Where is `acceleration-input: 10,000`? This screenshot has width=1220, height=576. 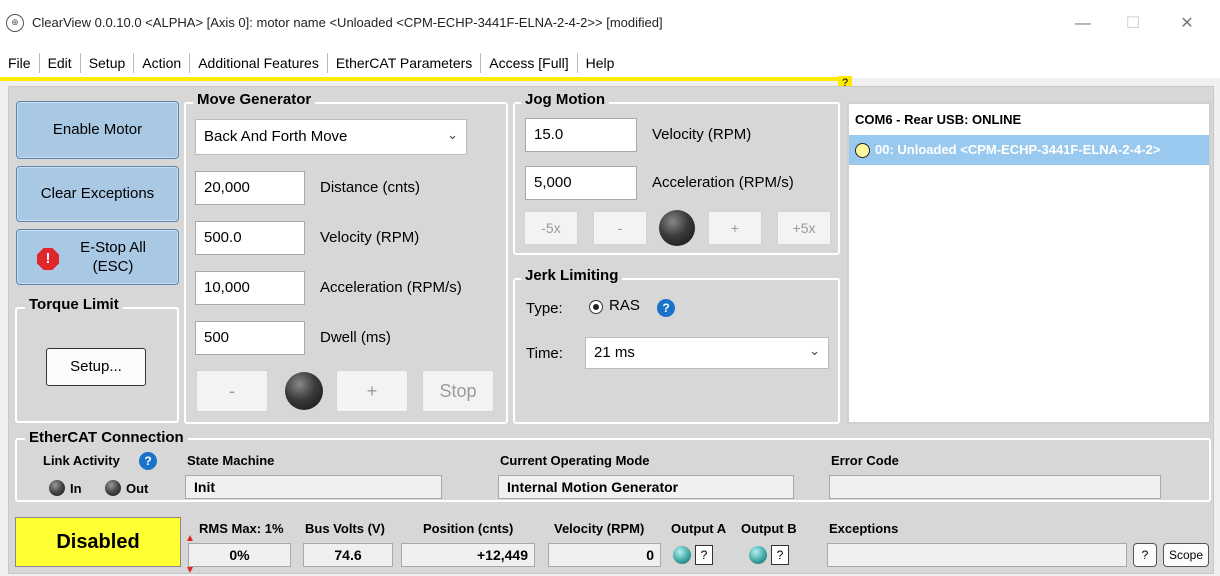 acceleration-input: 10,000 is located at coordinates (250, 288).